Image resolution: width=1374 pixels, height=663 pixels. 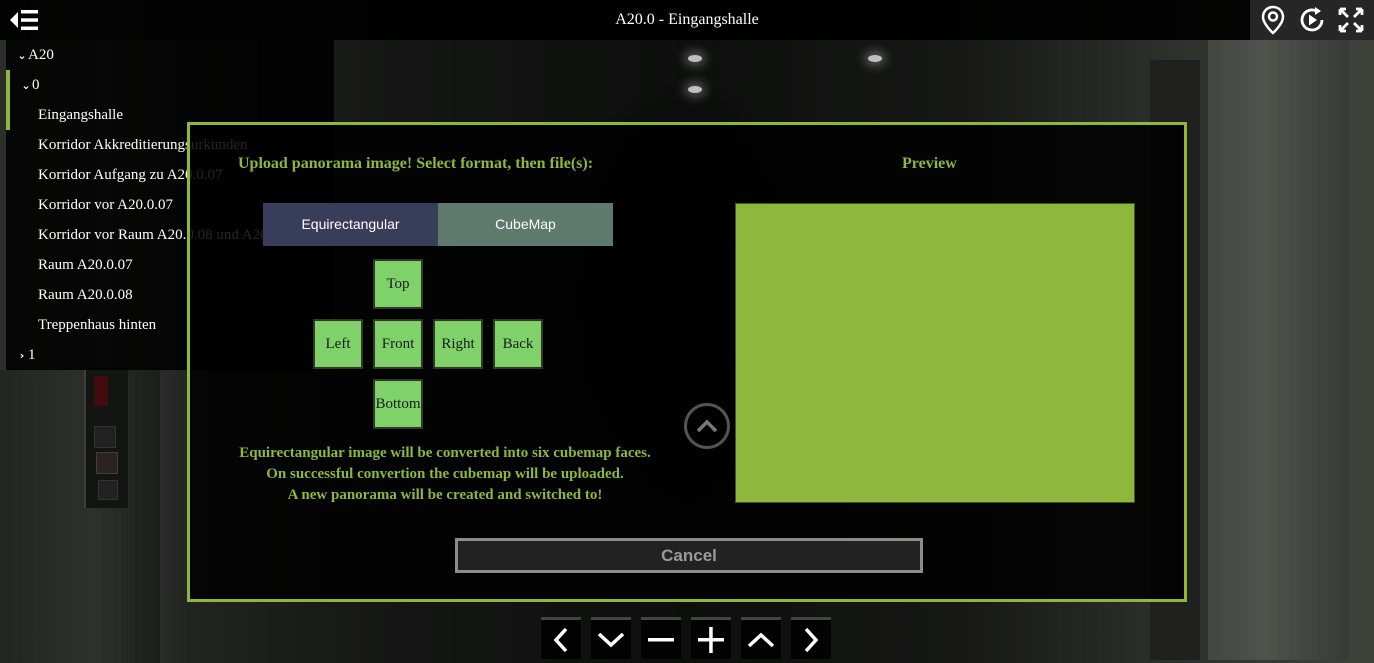 I want to click on tree-node-label: 0, so click(x=36, y=85).